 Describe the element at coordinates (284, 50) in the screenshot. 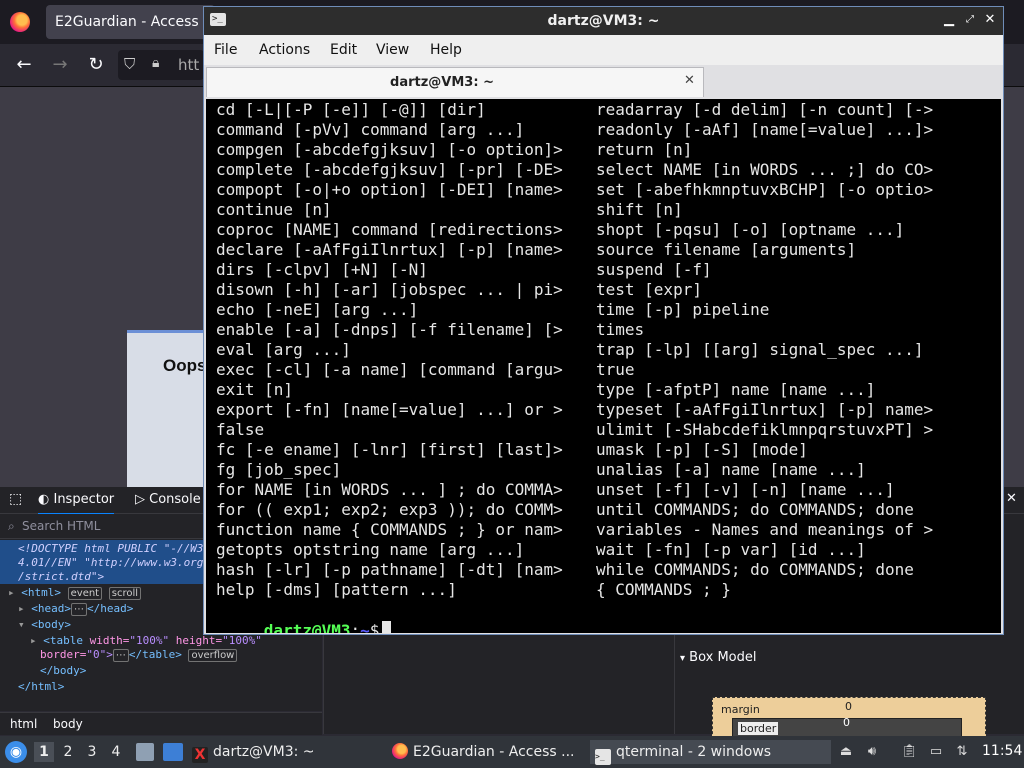

I see `menu-actions: Actions` at that location.